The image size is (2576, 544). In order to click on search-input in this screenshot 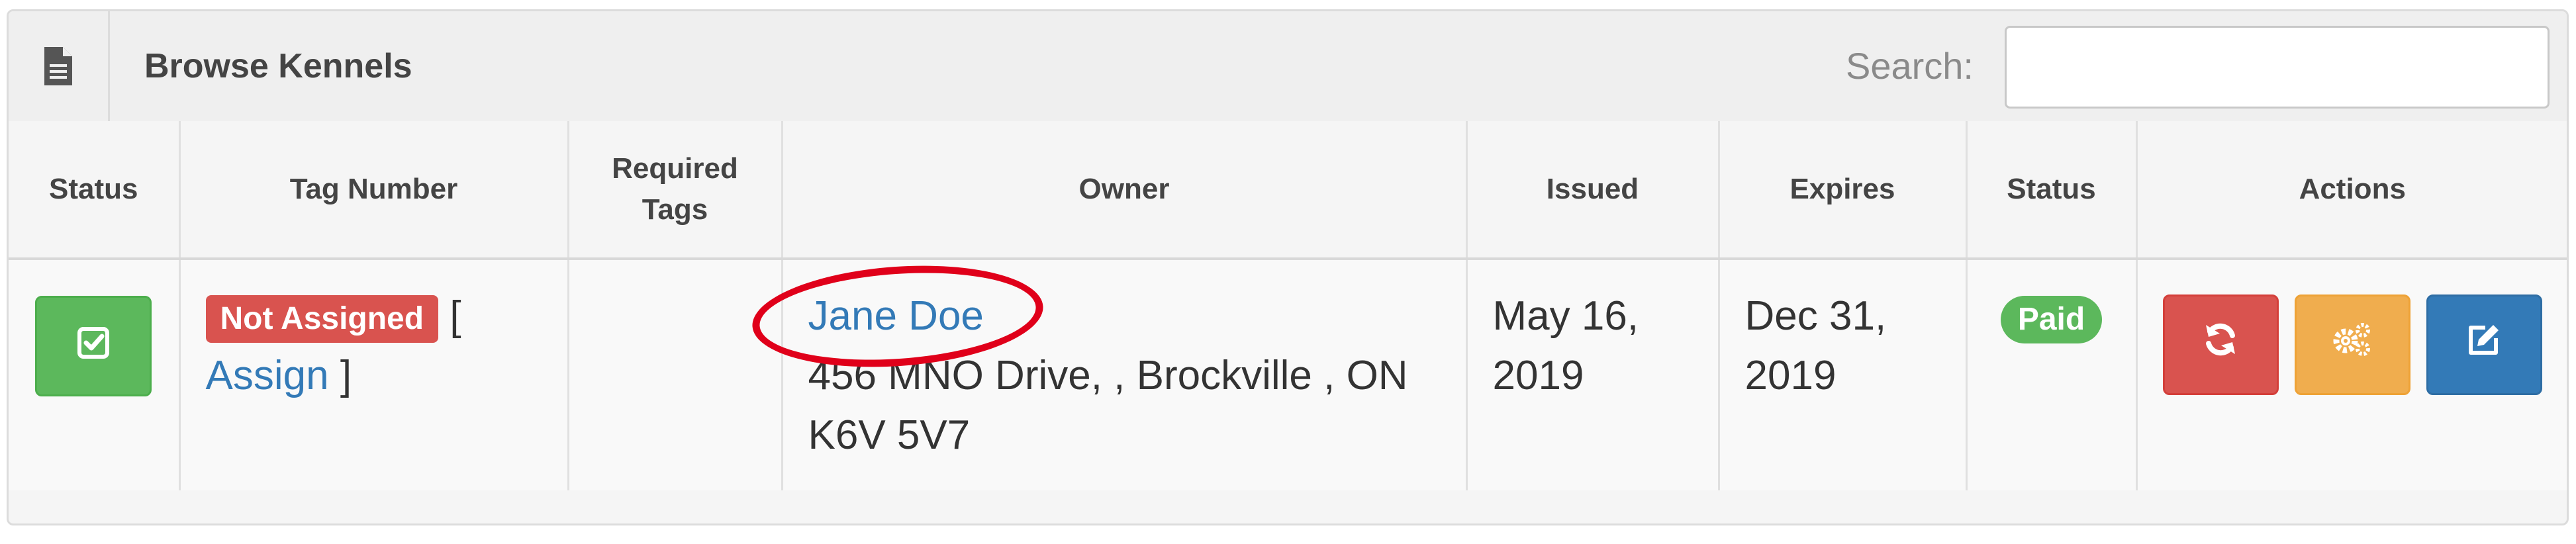, I will do `click(2277, 67)`.